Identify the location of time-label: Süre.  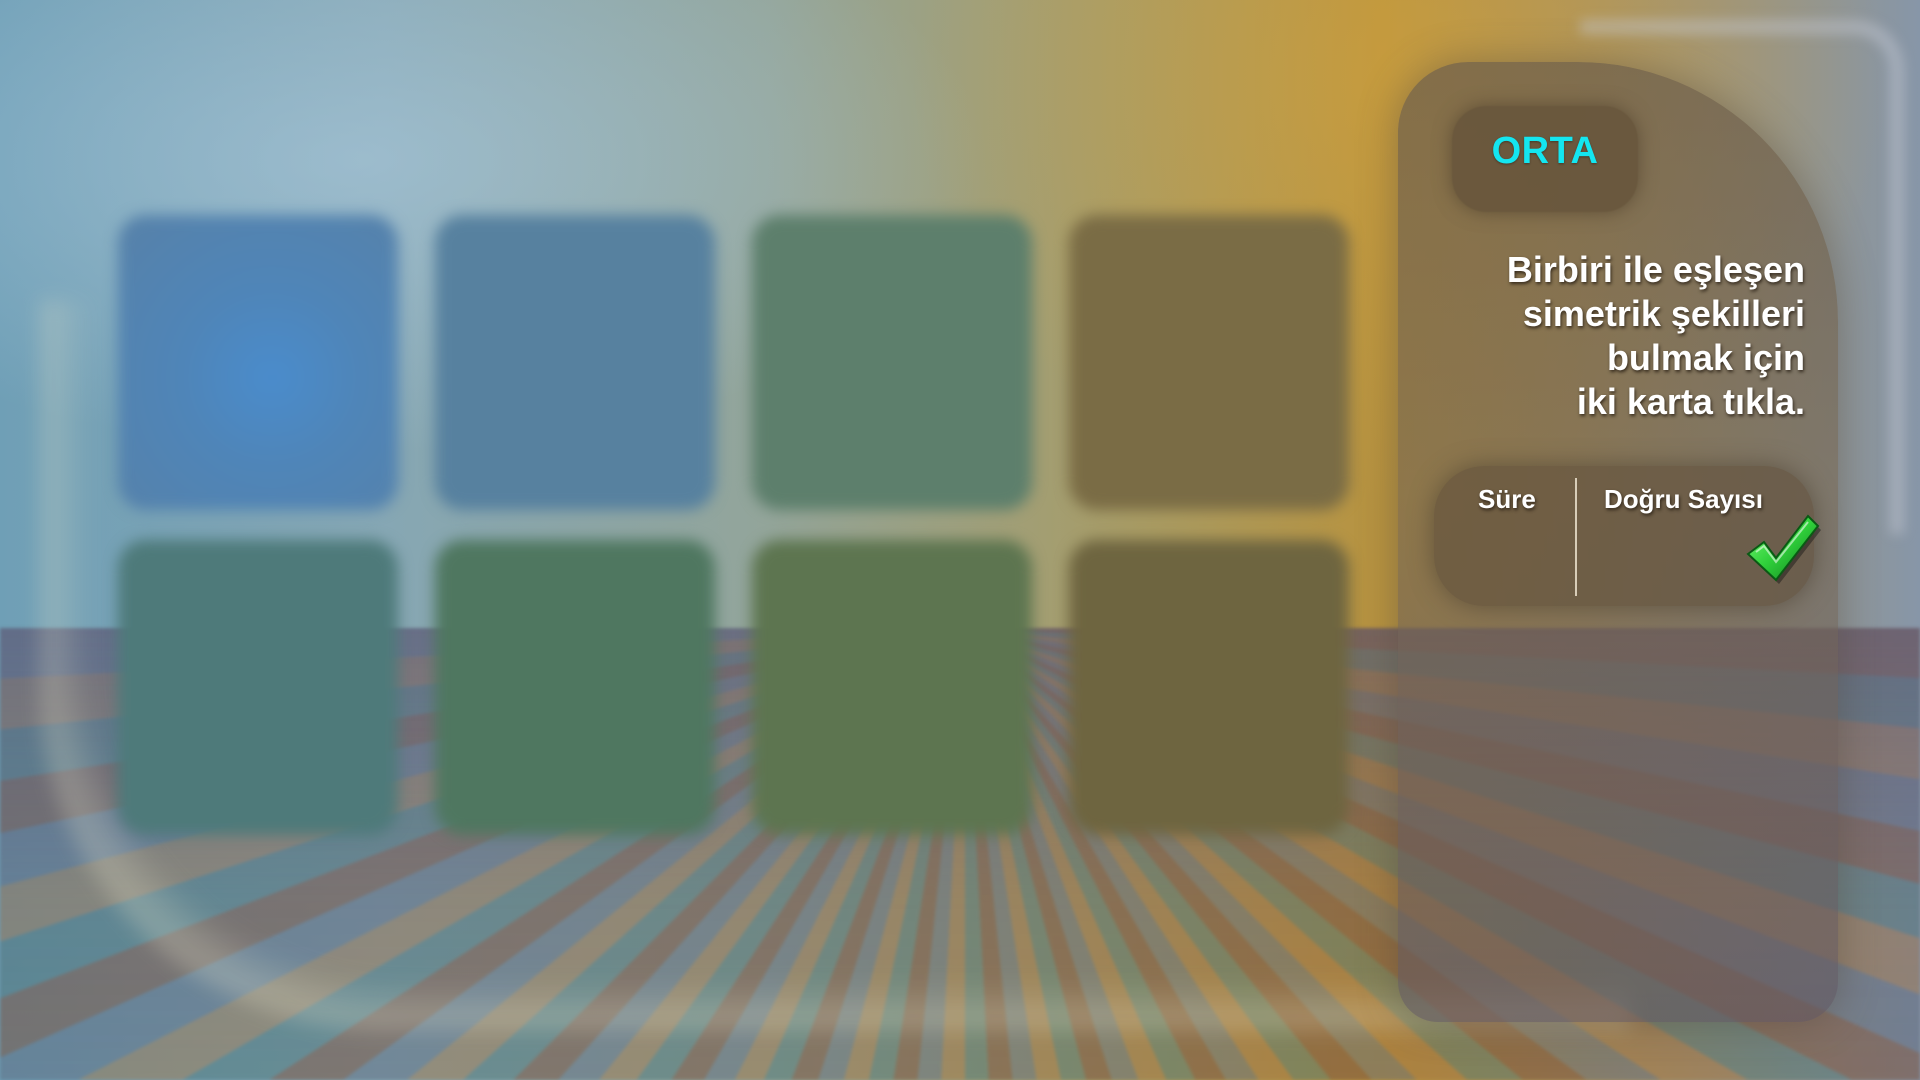
(1507, 499).